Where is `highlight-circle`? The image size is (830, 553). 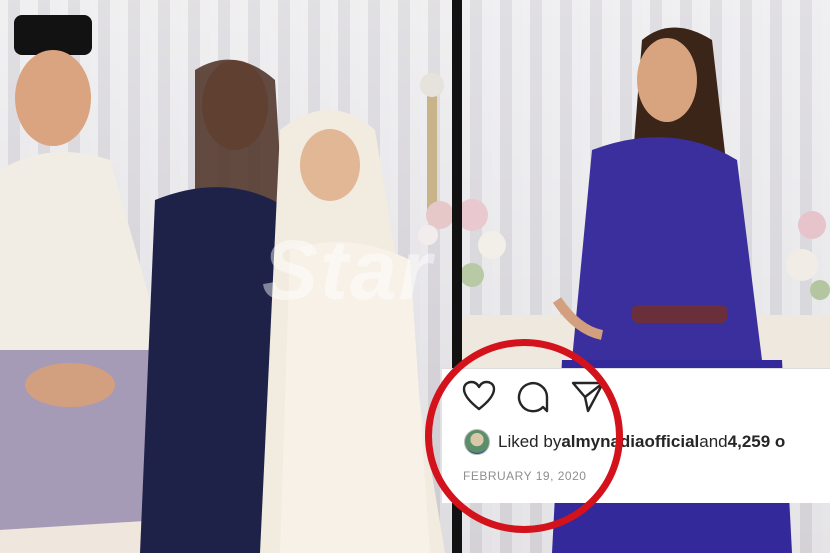
highlight-circle is located at coordinates (524, 436).